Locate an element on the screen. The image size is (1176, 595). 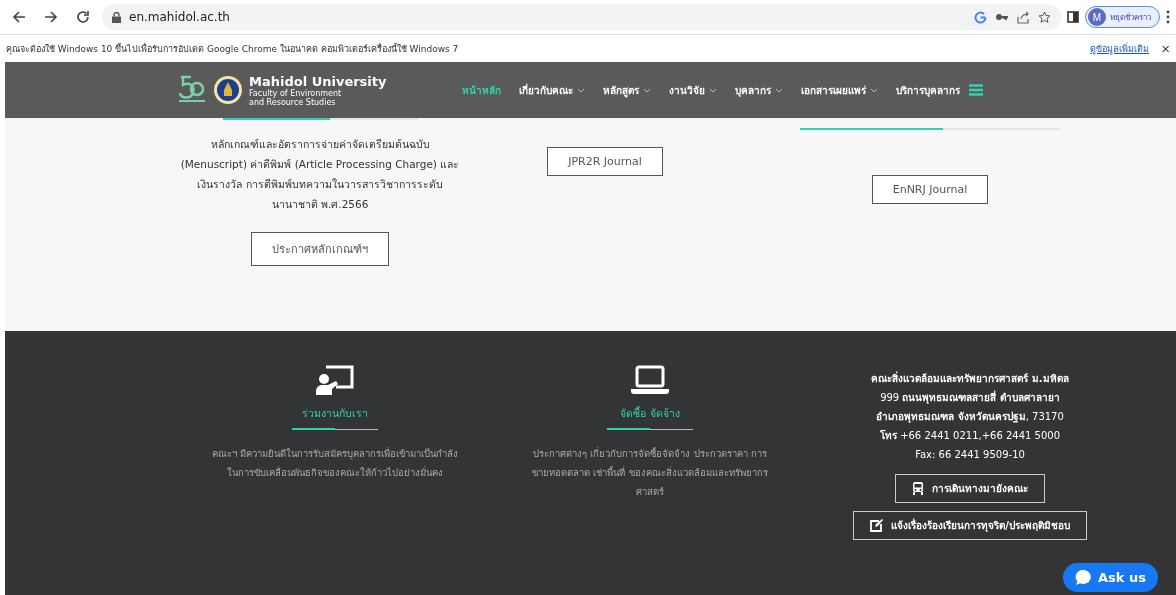
google-icon is located at coordinates (980, 17).